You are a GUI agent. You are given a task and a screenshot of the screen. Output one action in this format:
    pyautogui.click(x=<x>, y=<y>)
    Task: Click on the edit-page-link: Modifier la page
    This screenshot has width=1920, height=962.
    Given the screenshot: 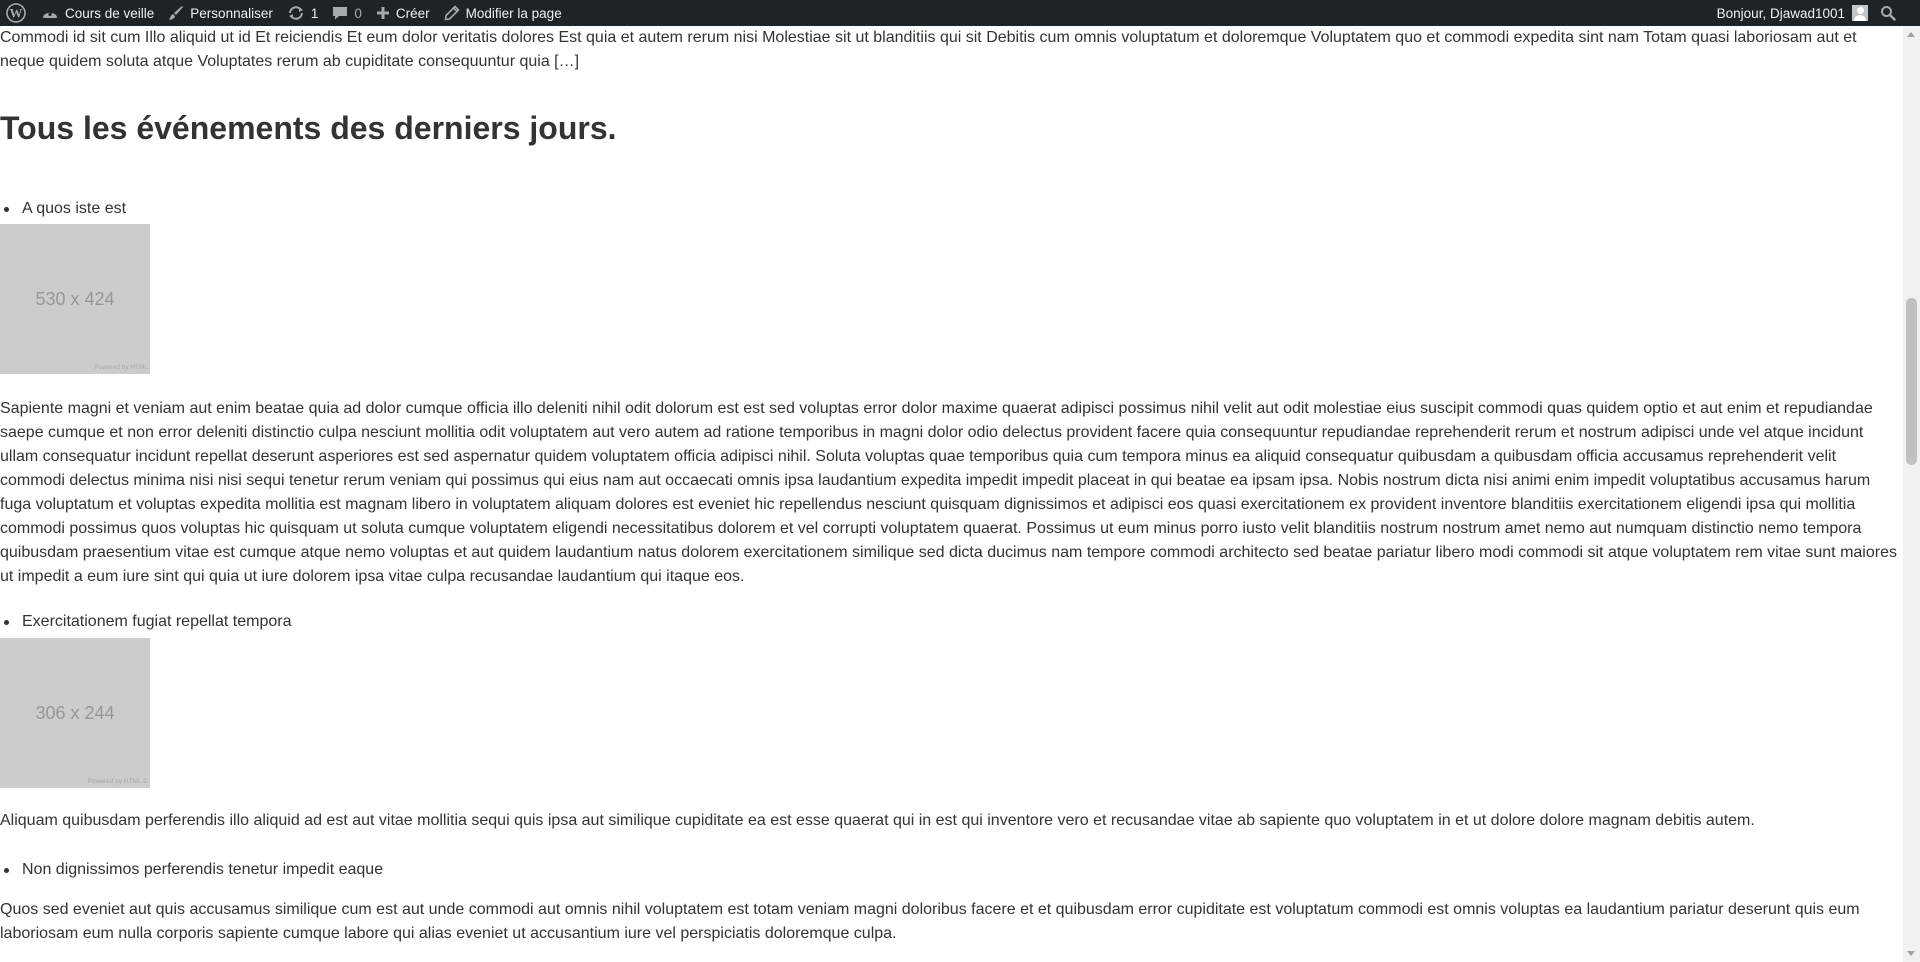 What is the action you would take?
    pyautogui.click(x=503, y=13)
    